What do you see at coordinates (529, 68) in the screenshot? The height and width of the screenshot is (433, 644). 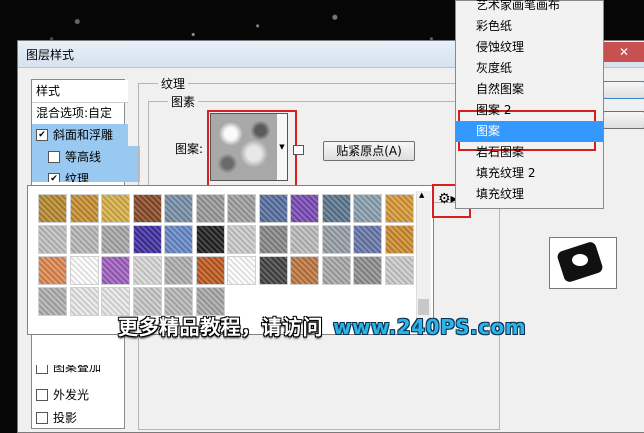 I see `menu-item: 灰度纸` at bounding box center [529, 68].